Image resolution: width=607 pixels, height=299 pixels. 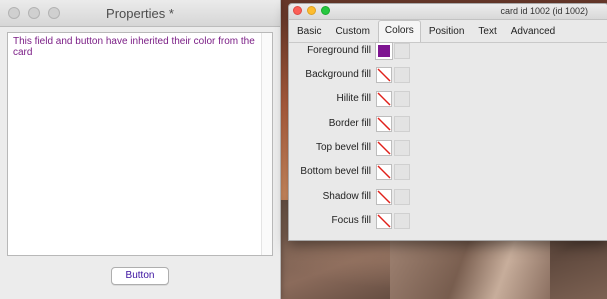 I want to click on row-label: Background fill, so click(x=338, y=74).